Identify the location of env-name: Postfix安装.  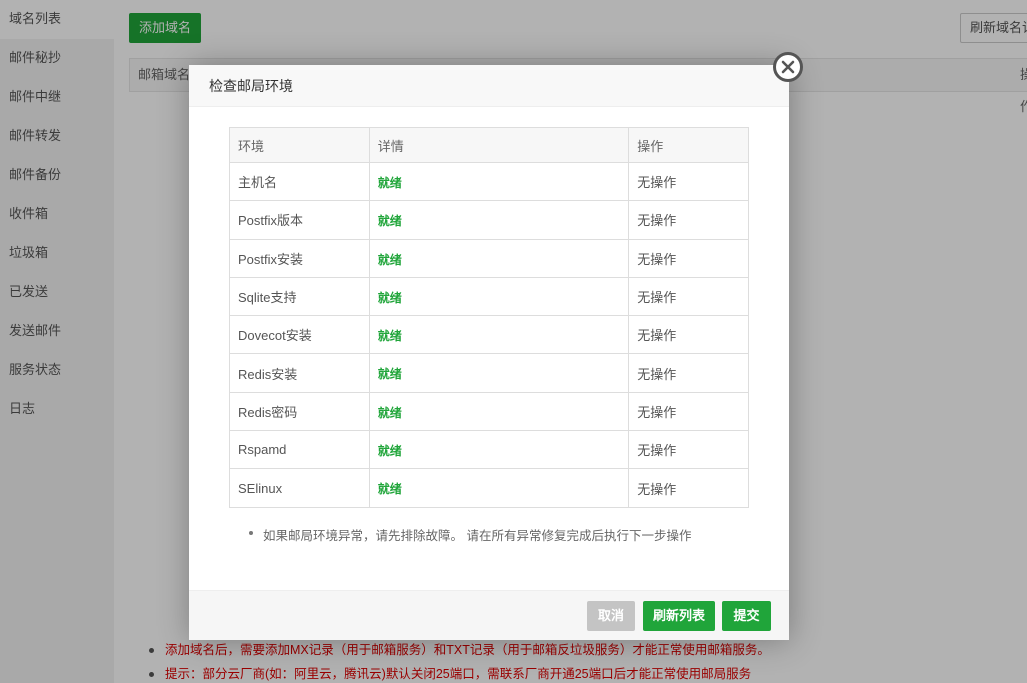
(299, 258).